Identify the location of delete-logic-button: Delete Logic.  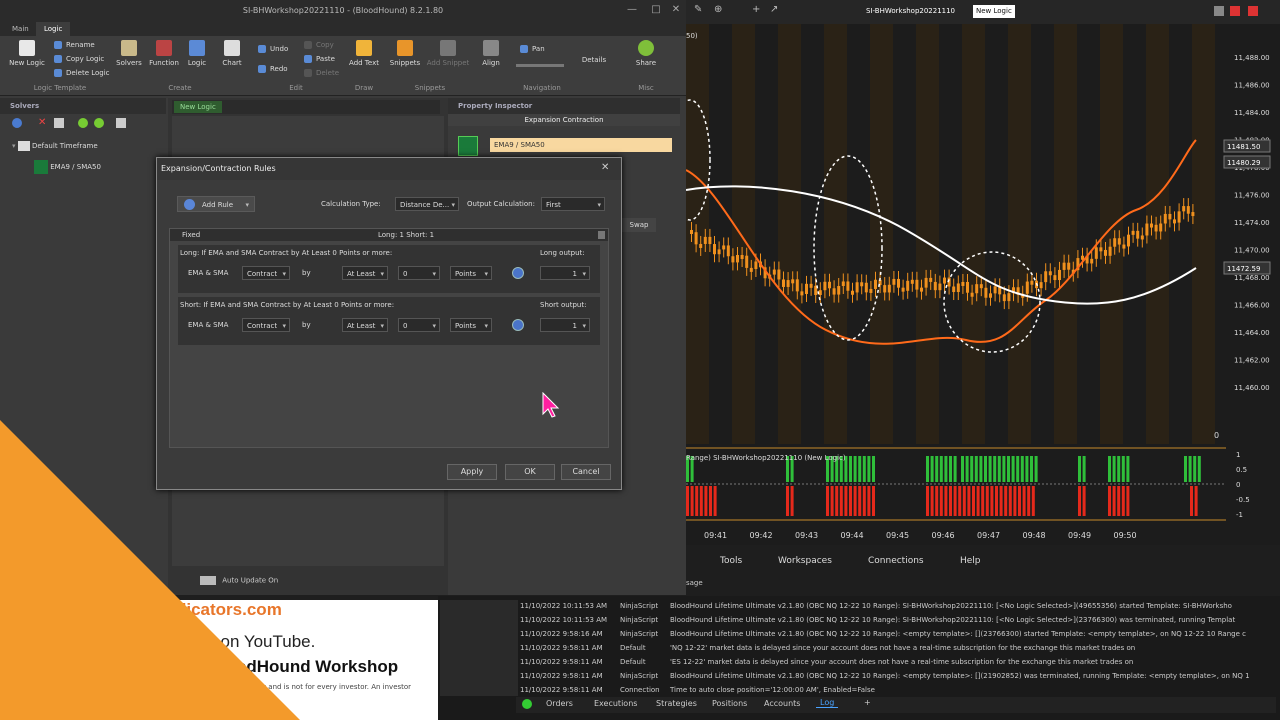
(82, 73).